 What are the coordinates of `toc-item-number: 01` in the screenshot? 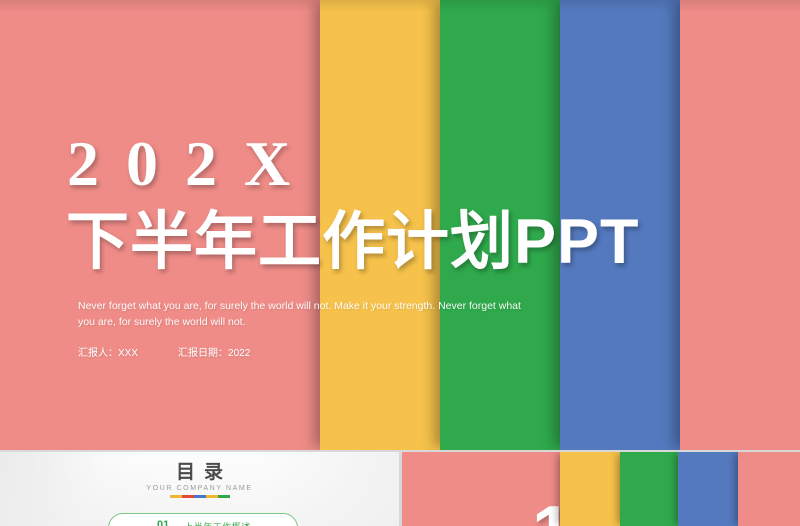 It's located at (163, 522).